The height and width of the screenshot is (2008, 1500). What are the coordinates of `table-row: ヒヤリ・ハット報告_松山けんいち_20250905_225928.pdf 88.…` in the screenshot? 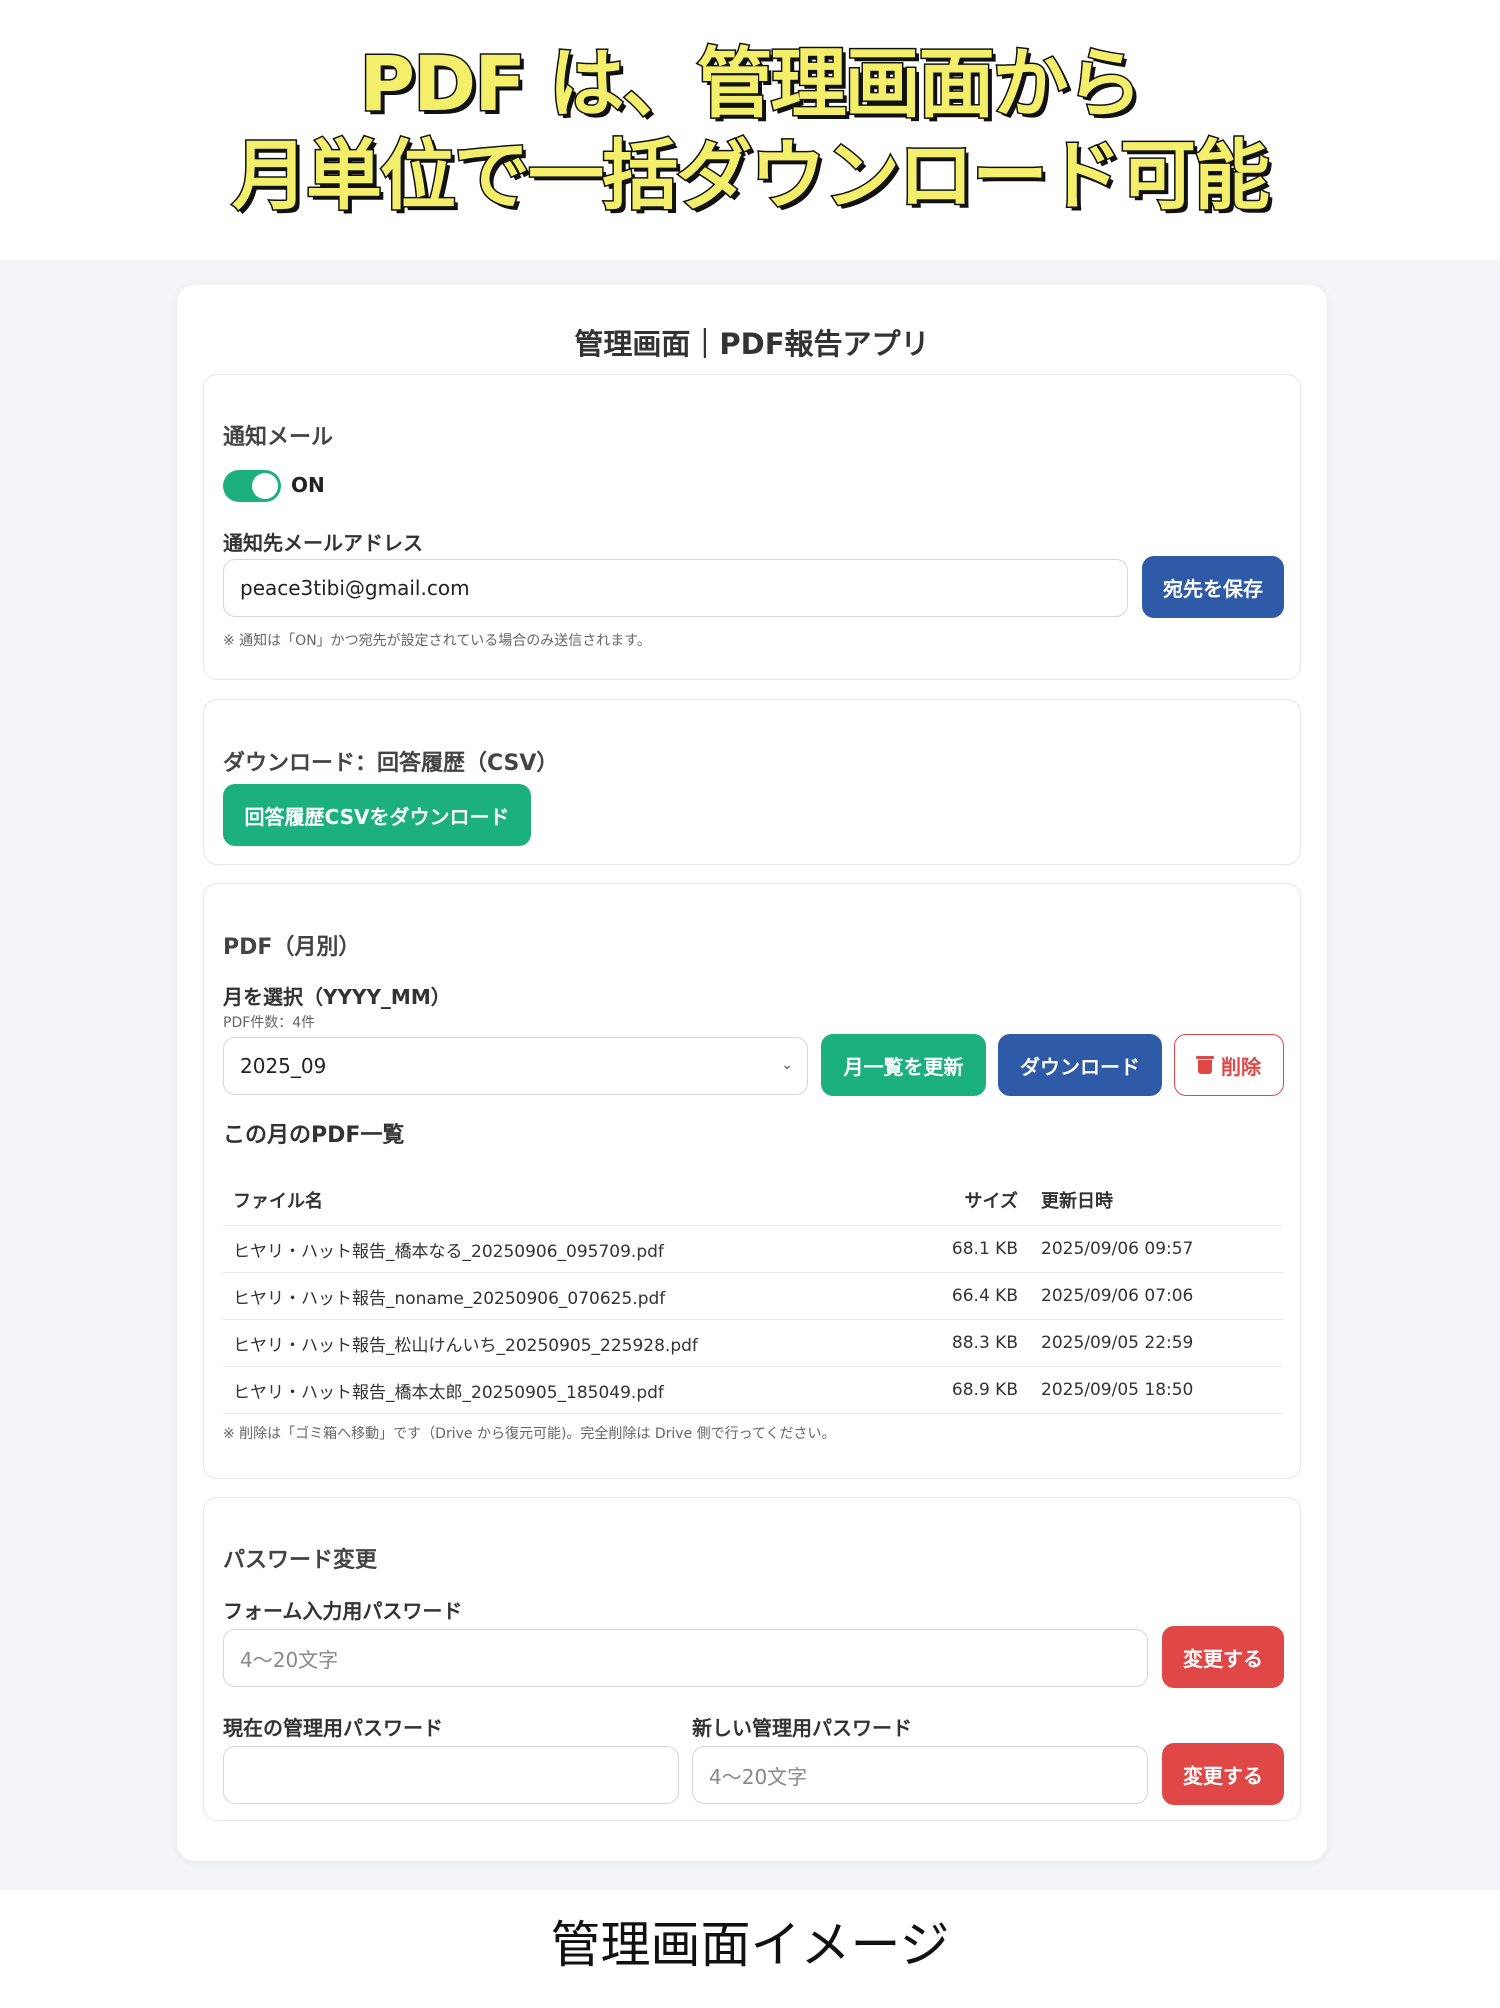 It's located at (753, 1343).